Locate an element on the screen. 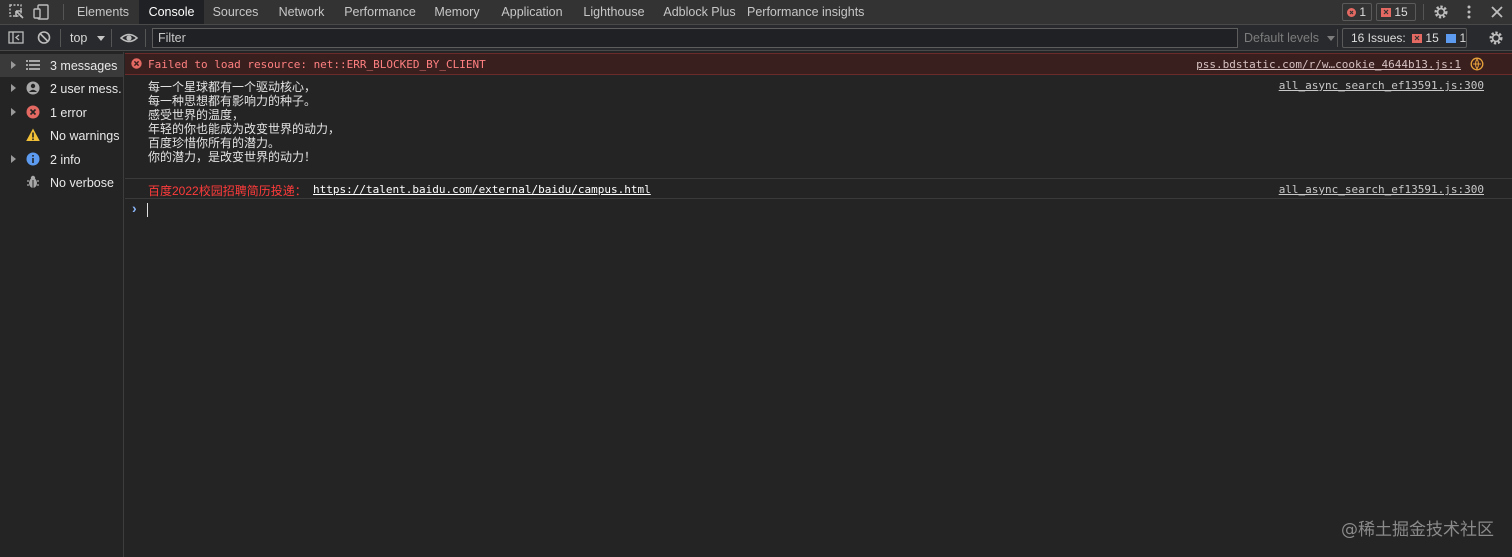  tab-performance: Performance is located at coordinates (380, 12).